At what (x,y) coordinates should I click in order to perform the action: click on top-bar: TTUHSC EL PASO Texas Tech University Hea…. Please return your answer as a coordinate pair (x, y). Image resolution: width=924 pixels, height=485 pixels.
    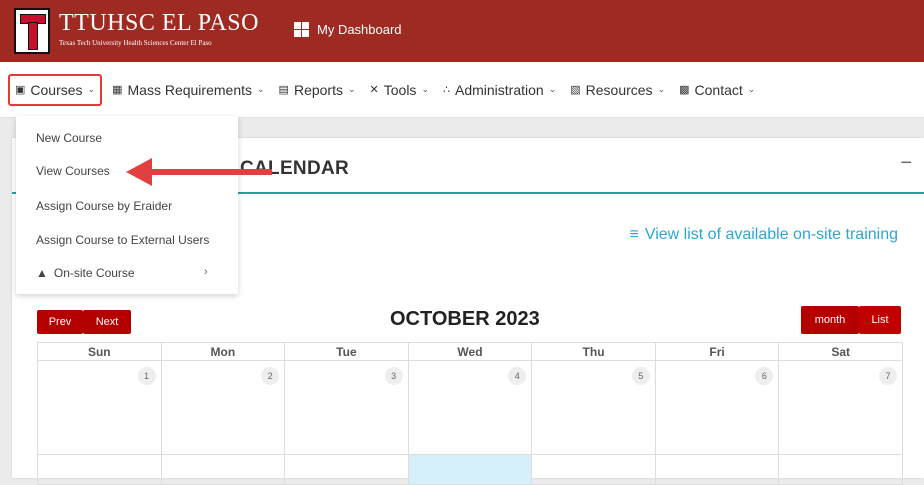
    Looking at the image, I should click on (462, 31).